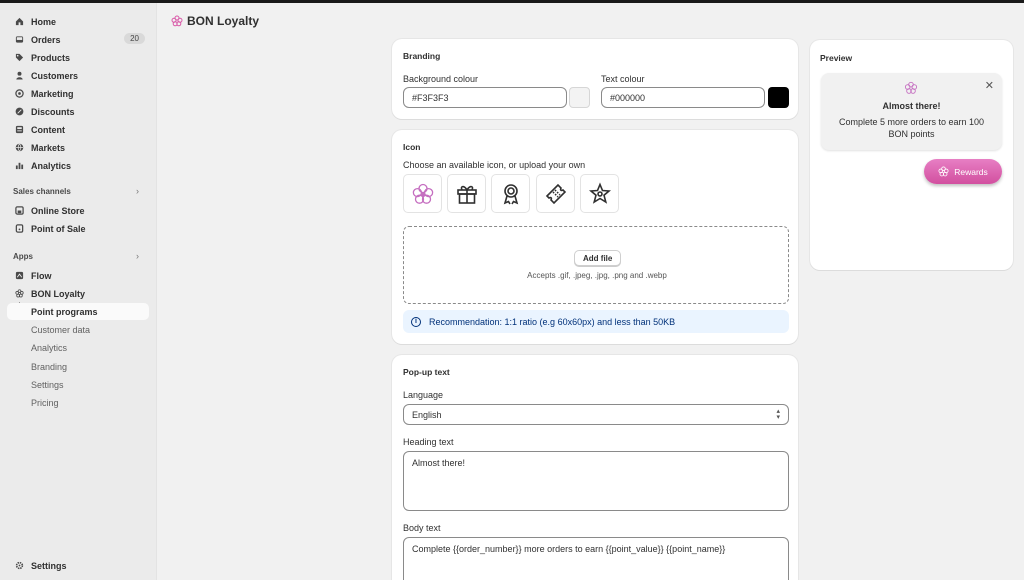  I want to click on sidebar-item-label: Analytics, so click(51, 165).